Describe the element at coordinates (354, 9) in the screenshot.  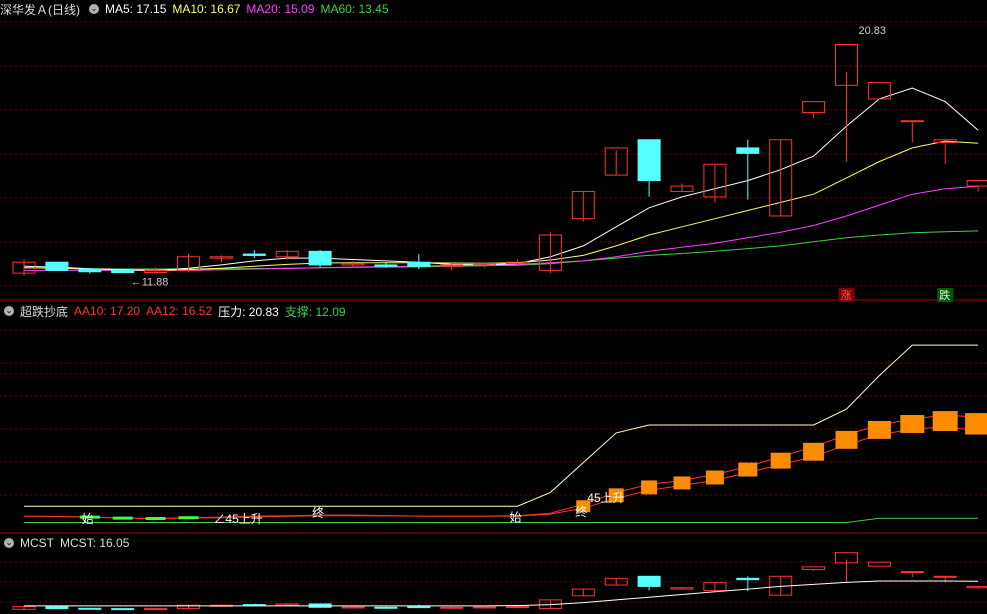
I see `ma60-value: MA60: 13.45` at that location.